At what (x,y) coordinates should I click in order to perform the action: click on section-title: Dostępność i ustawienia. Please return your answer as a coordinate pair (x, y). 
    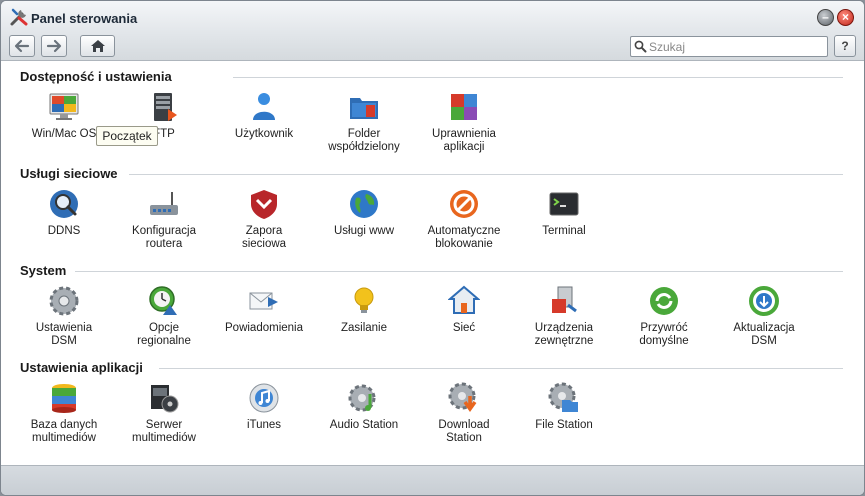
    Looking at the image, I should click on (96, 76).